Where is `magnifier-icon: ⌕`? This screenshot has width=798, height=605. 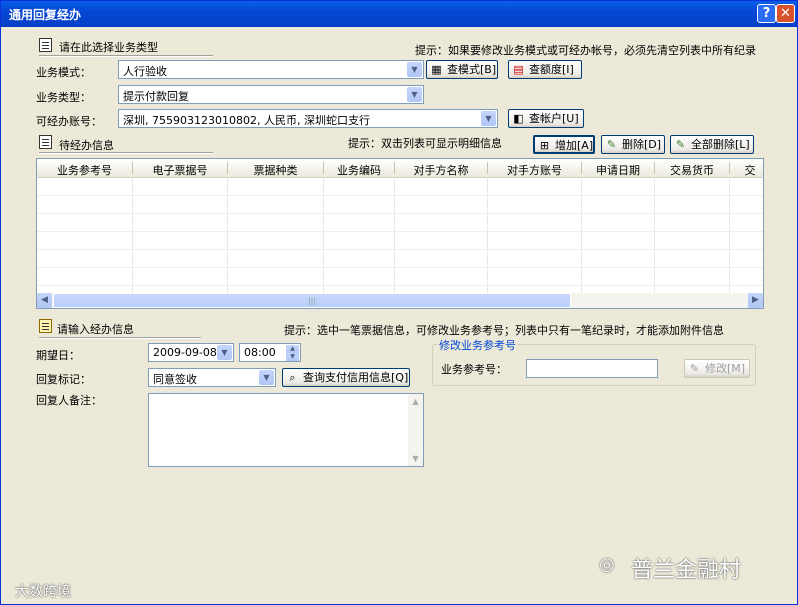 magnifier-icon: ⌕ is located at coordinates (292, 377).